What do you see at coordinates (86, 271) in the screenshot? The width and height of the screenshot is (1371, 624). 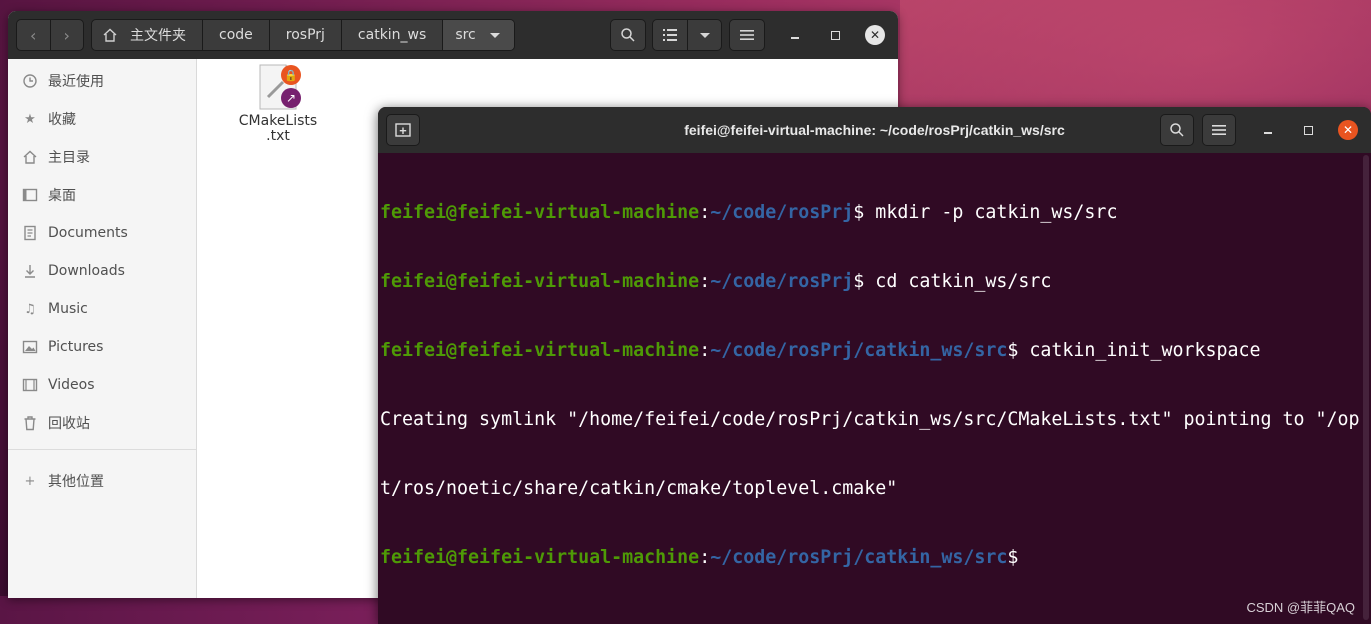 I see `sidebar-item-label: Downloads` at bounding box center [86, 271].